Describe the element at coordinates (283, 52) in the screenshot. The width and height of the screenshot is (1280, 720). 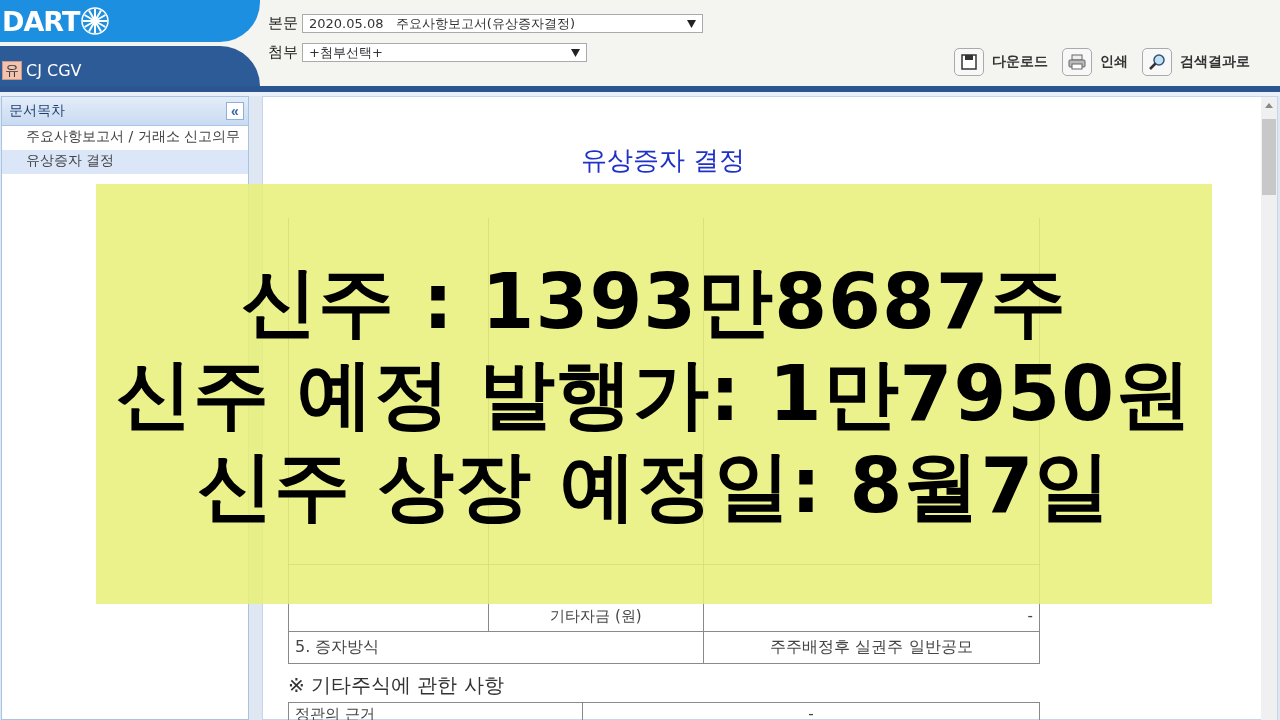
I see `select-label: 첨부` at that location.